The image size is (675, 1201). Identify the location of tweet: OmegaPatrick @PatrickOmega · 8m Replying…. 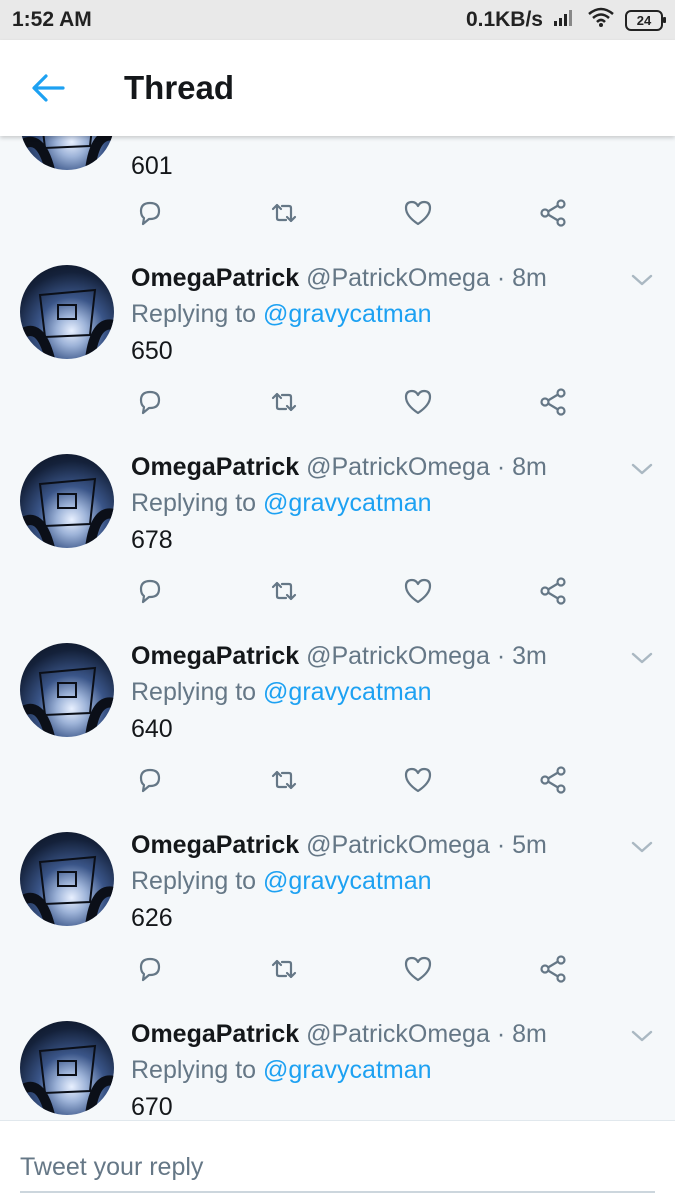
(337, 1060).